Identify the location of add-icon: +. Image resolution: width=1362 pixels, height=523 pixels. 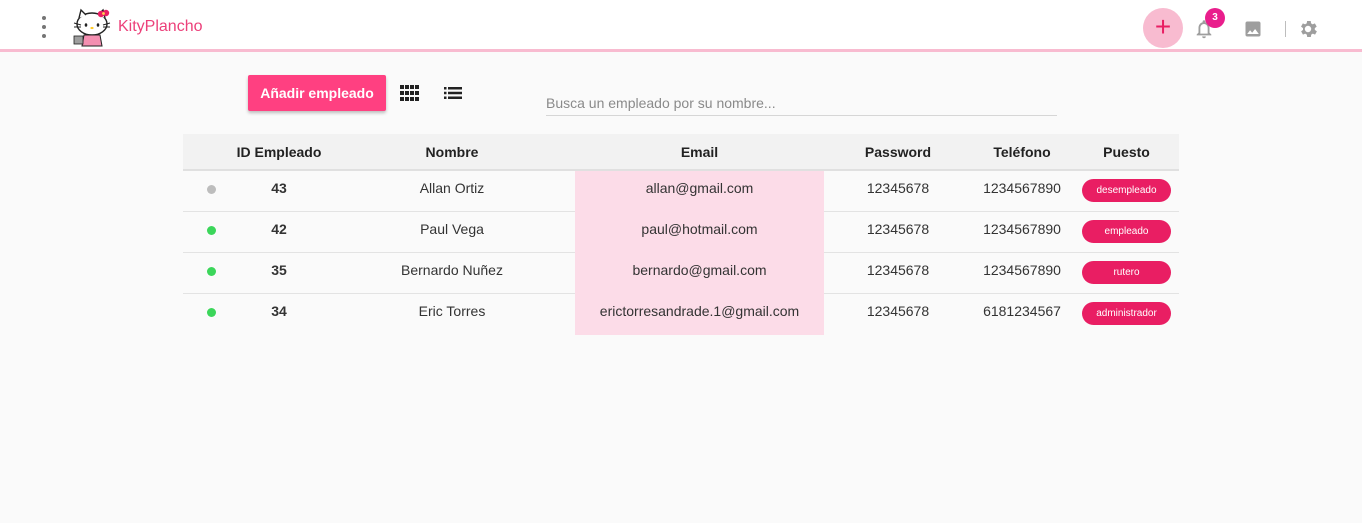
(1163, 28).